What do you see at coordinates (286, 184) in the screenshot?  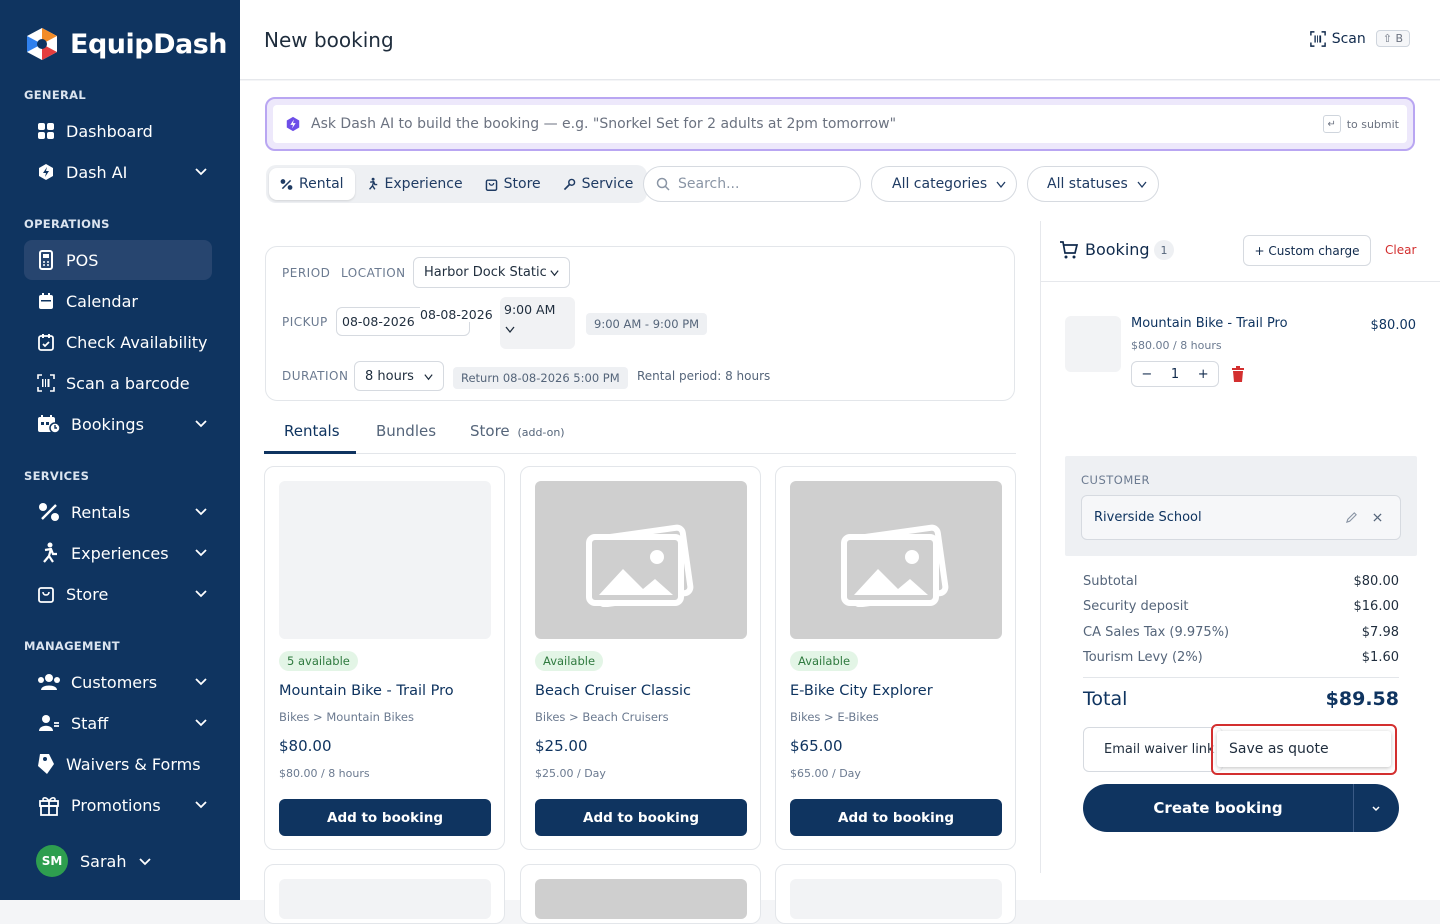 I see `rentals-icon` at bounding box center [286, 184].